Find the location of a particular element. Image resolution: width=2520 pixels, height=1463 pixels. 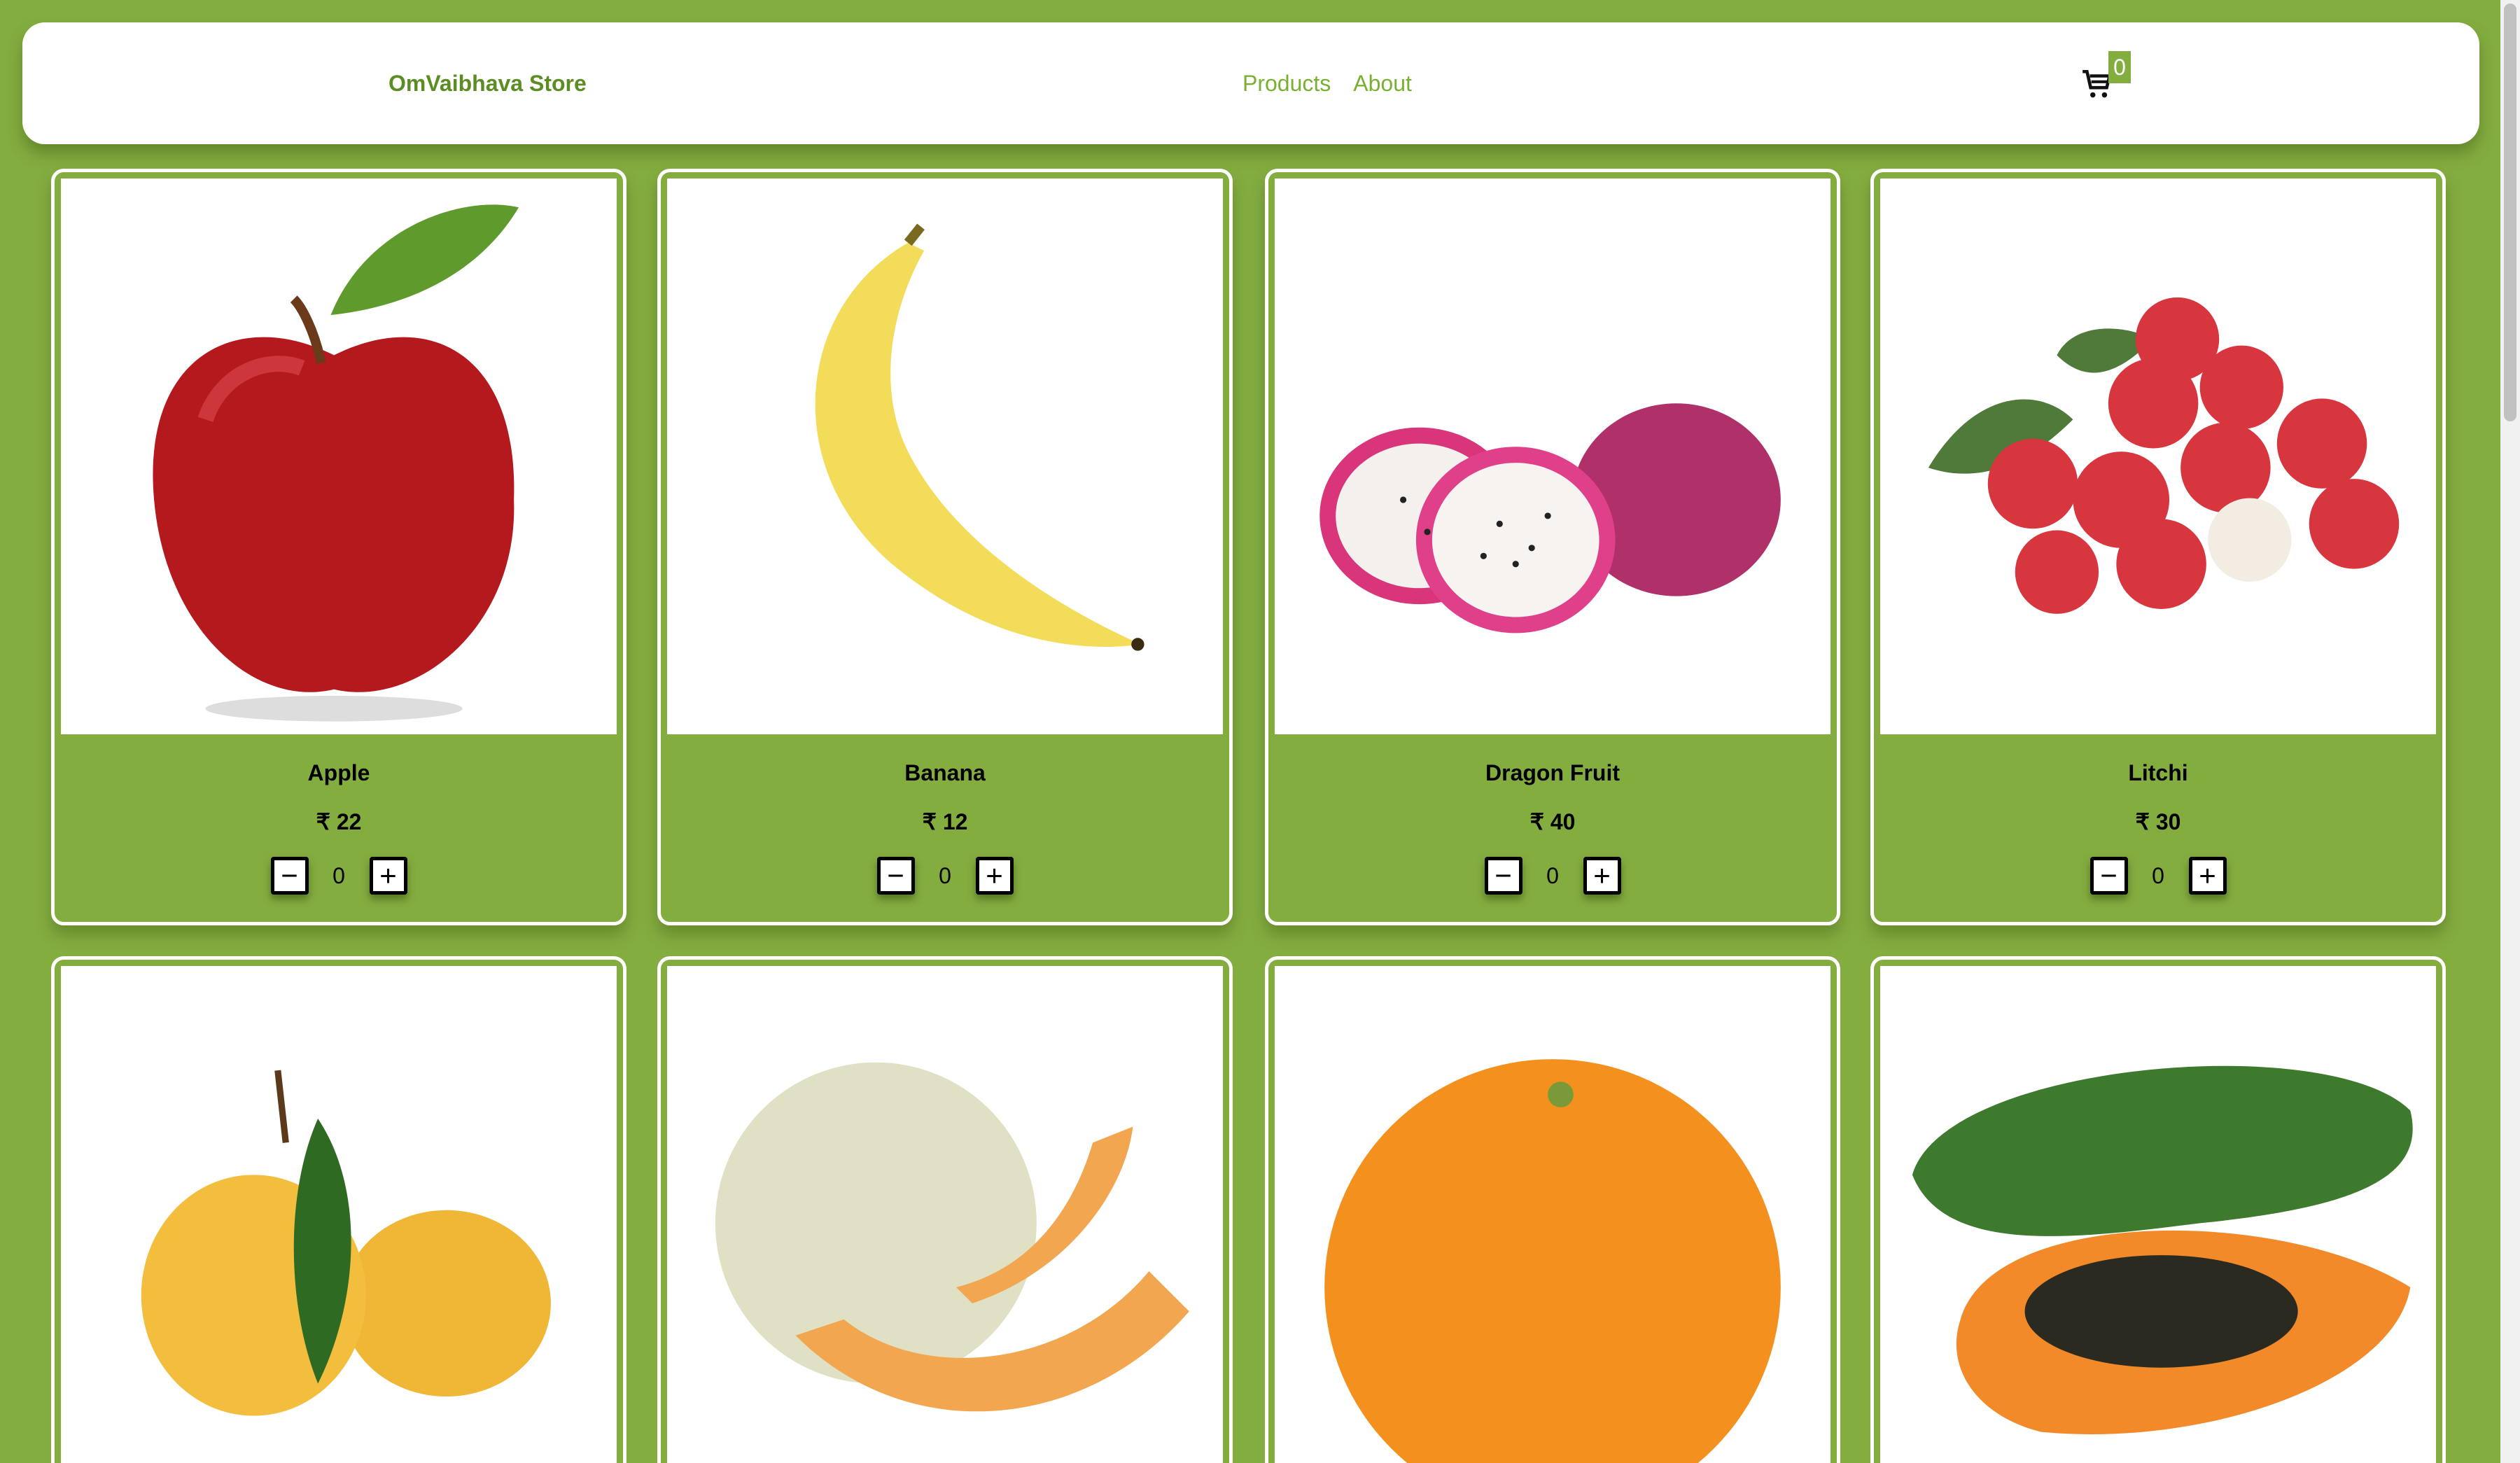

product-image-litchi is located at coordinates (2158, 456).